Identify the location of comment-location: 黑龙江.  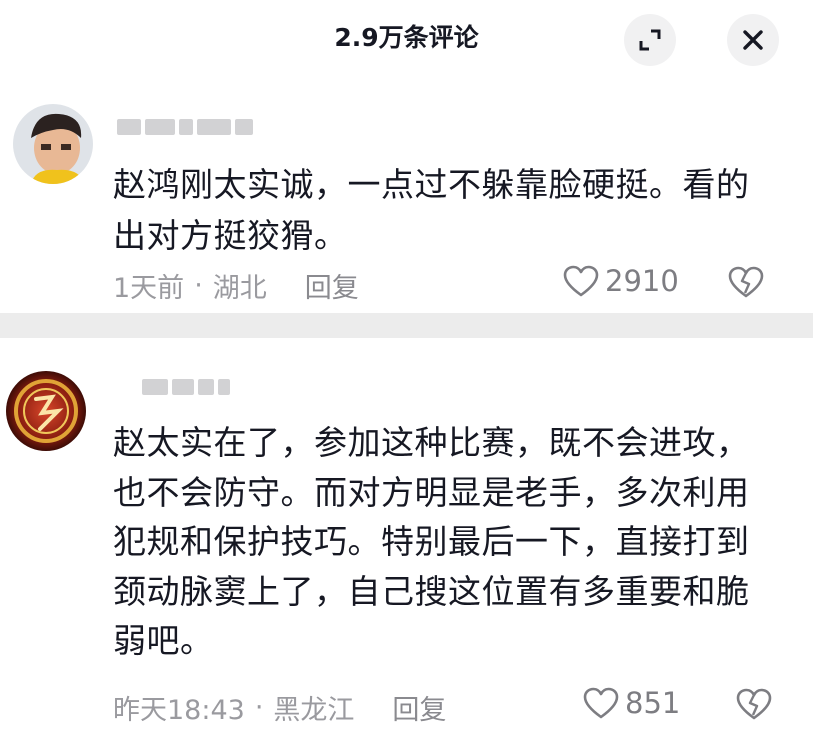
(314, 710).